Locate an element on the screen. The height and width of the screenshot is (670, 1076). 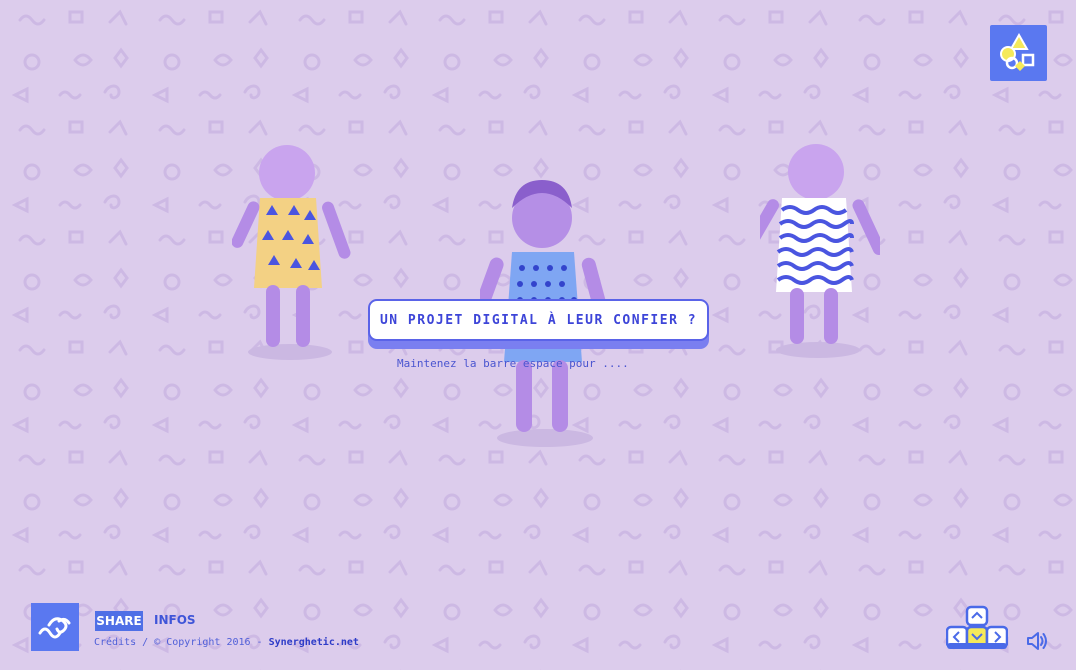
brand-logo-top is located at coordinates (1018, 53).